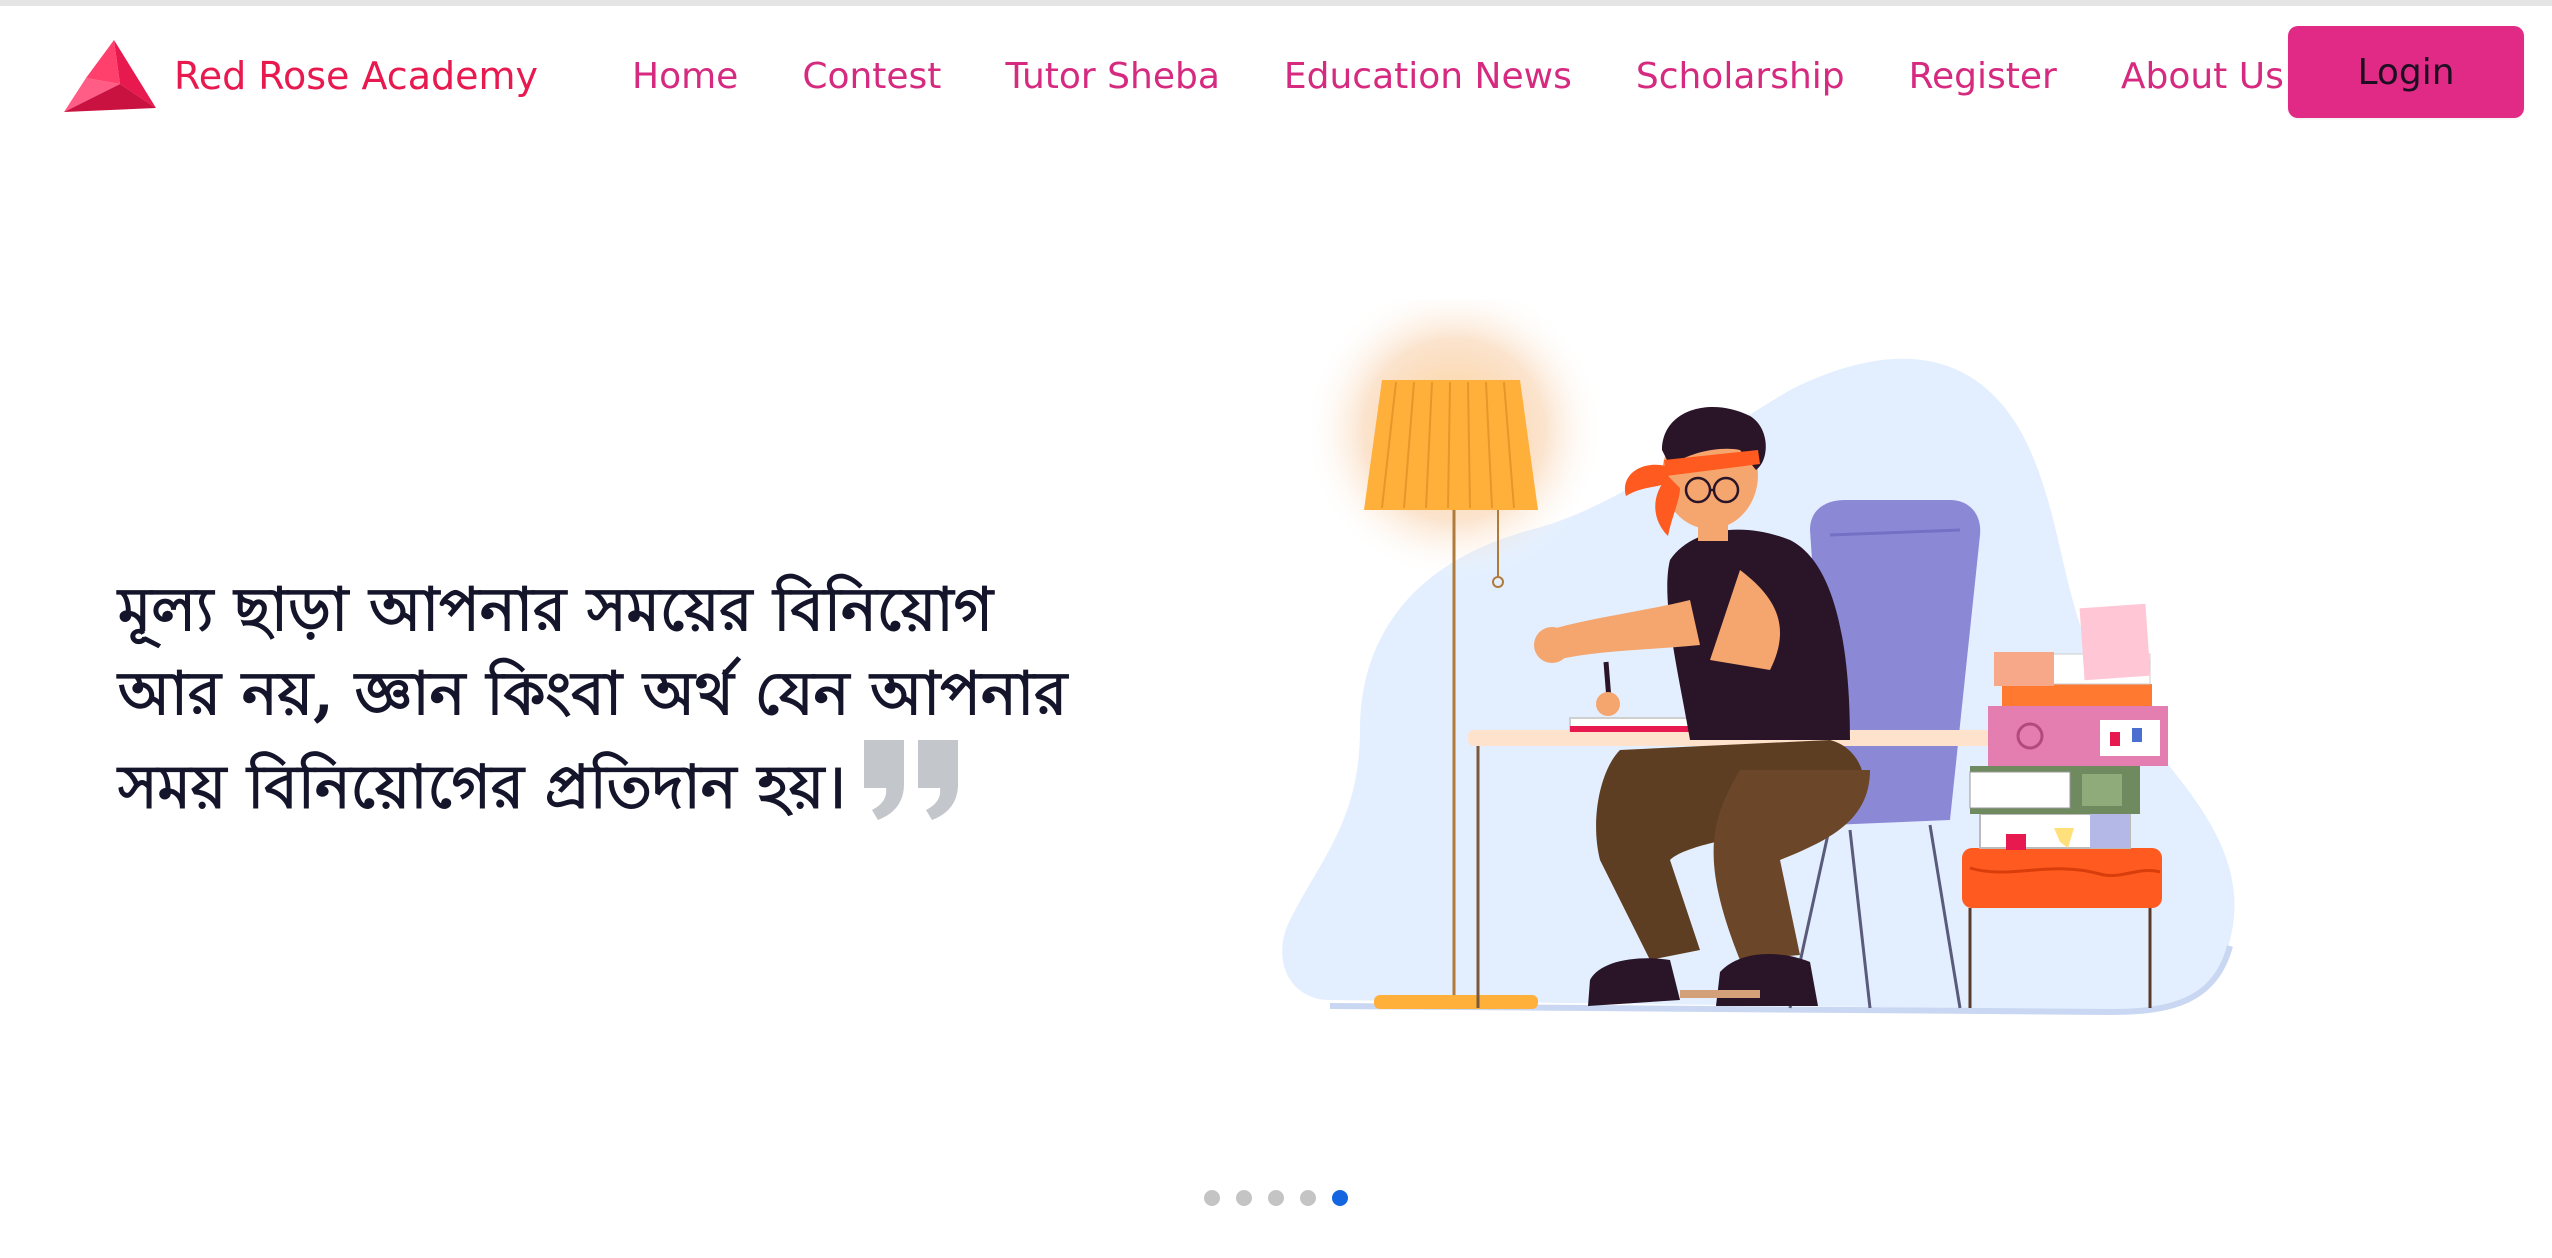 The width and height of the screenshot is (2552, 1258). I want to click on carousel-indicators, so click(1284, 1198).